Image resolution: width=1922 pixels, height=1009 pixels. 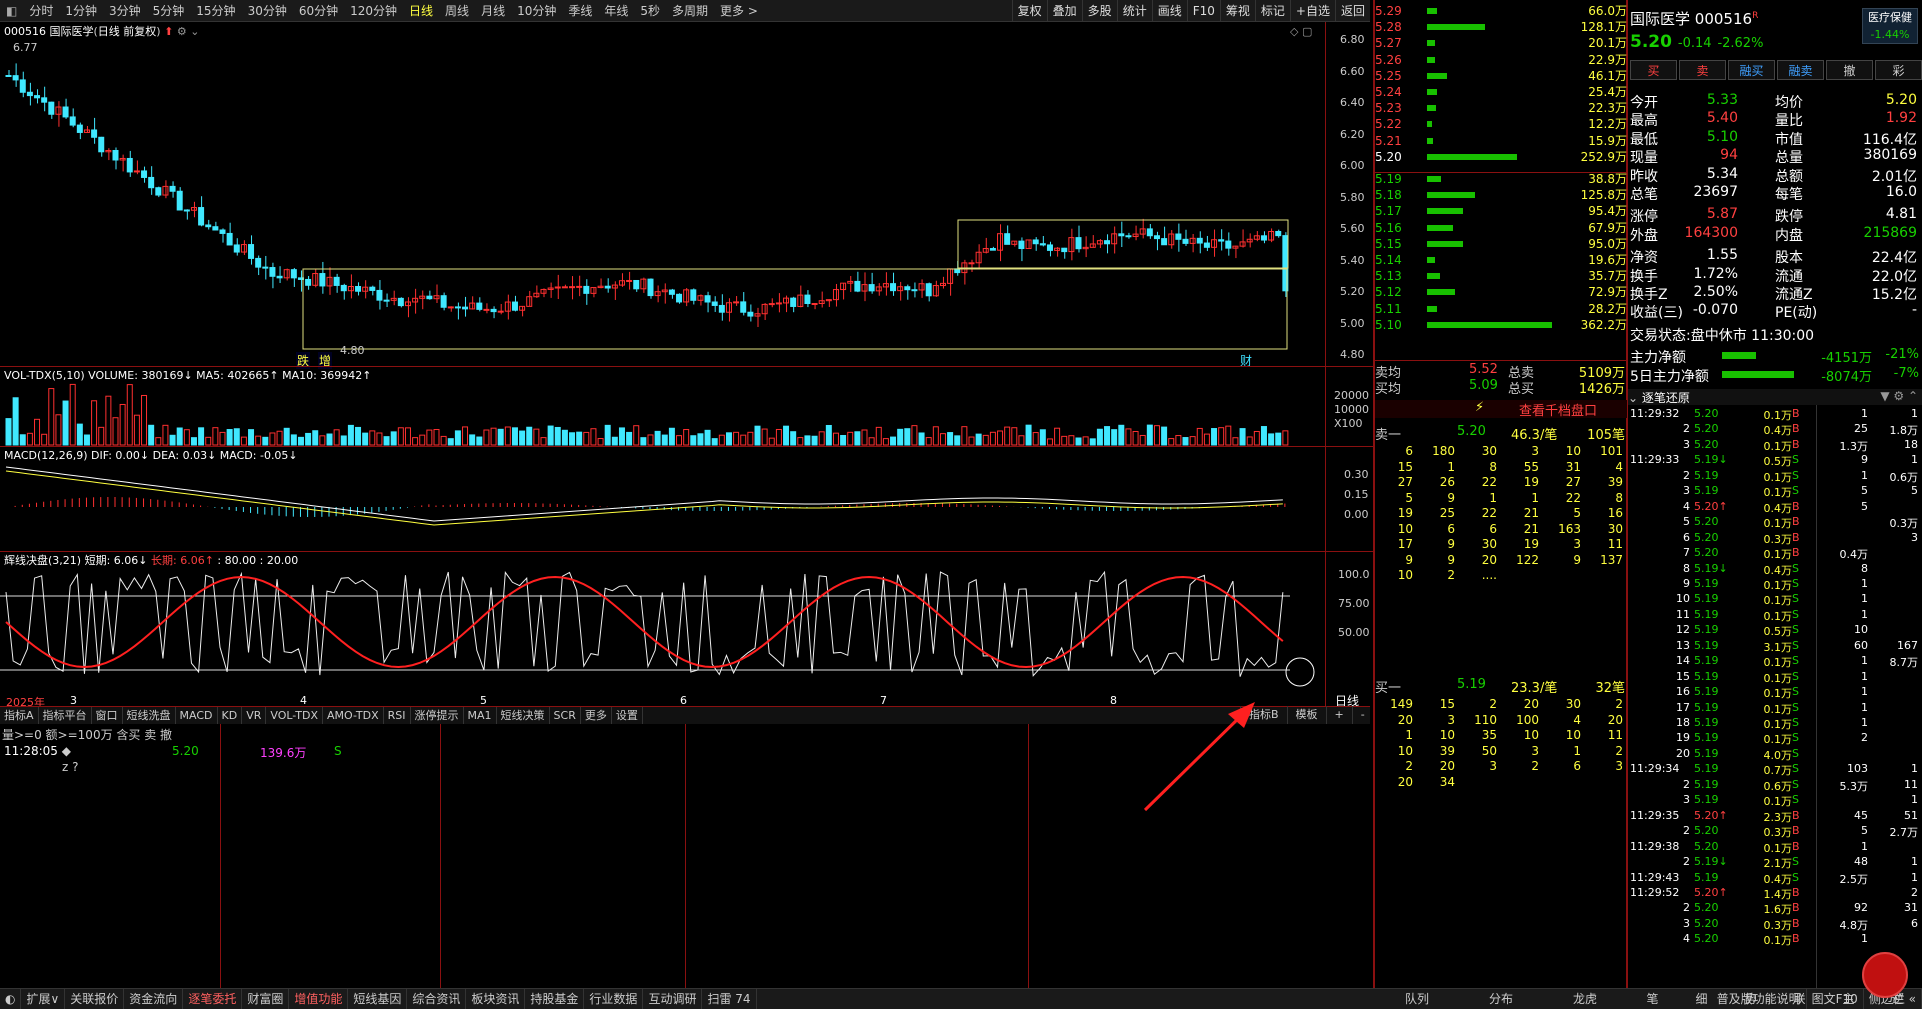 What do you see at coordinates (1652, 998) in the screenshot?
I see `tick-tab-0: 笔` at bounding box center [1652, 998].